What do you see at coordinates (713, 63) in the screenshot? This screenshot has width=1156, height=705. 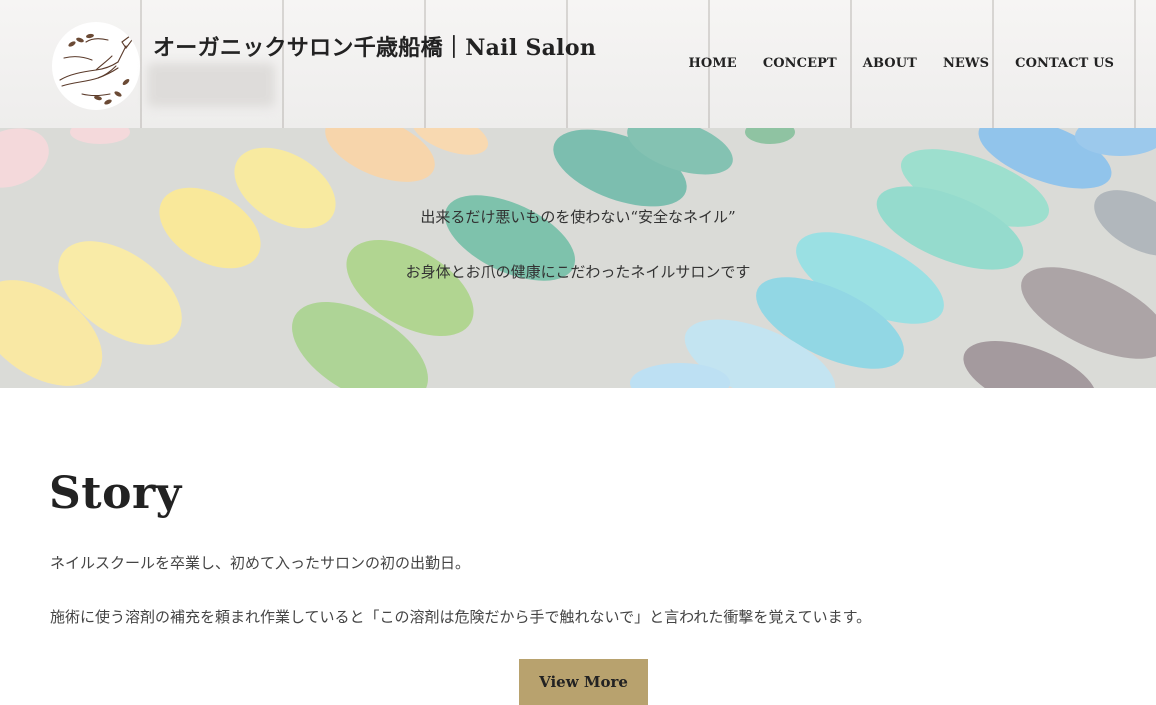 I see `nav-item-home: HOME` at bounding box center [713, 63].